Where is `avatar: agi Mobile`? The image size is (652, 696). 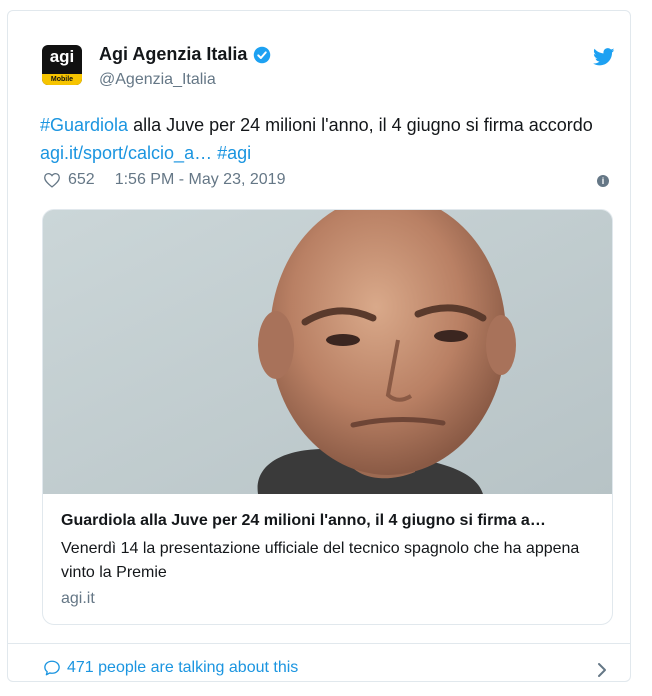
avatar: agi Mobile is located at coordinates (62, 65).